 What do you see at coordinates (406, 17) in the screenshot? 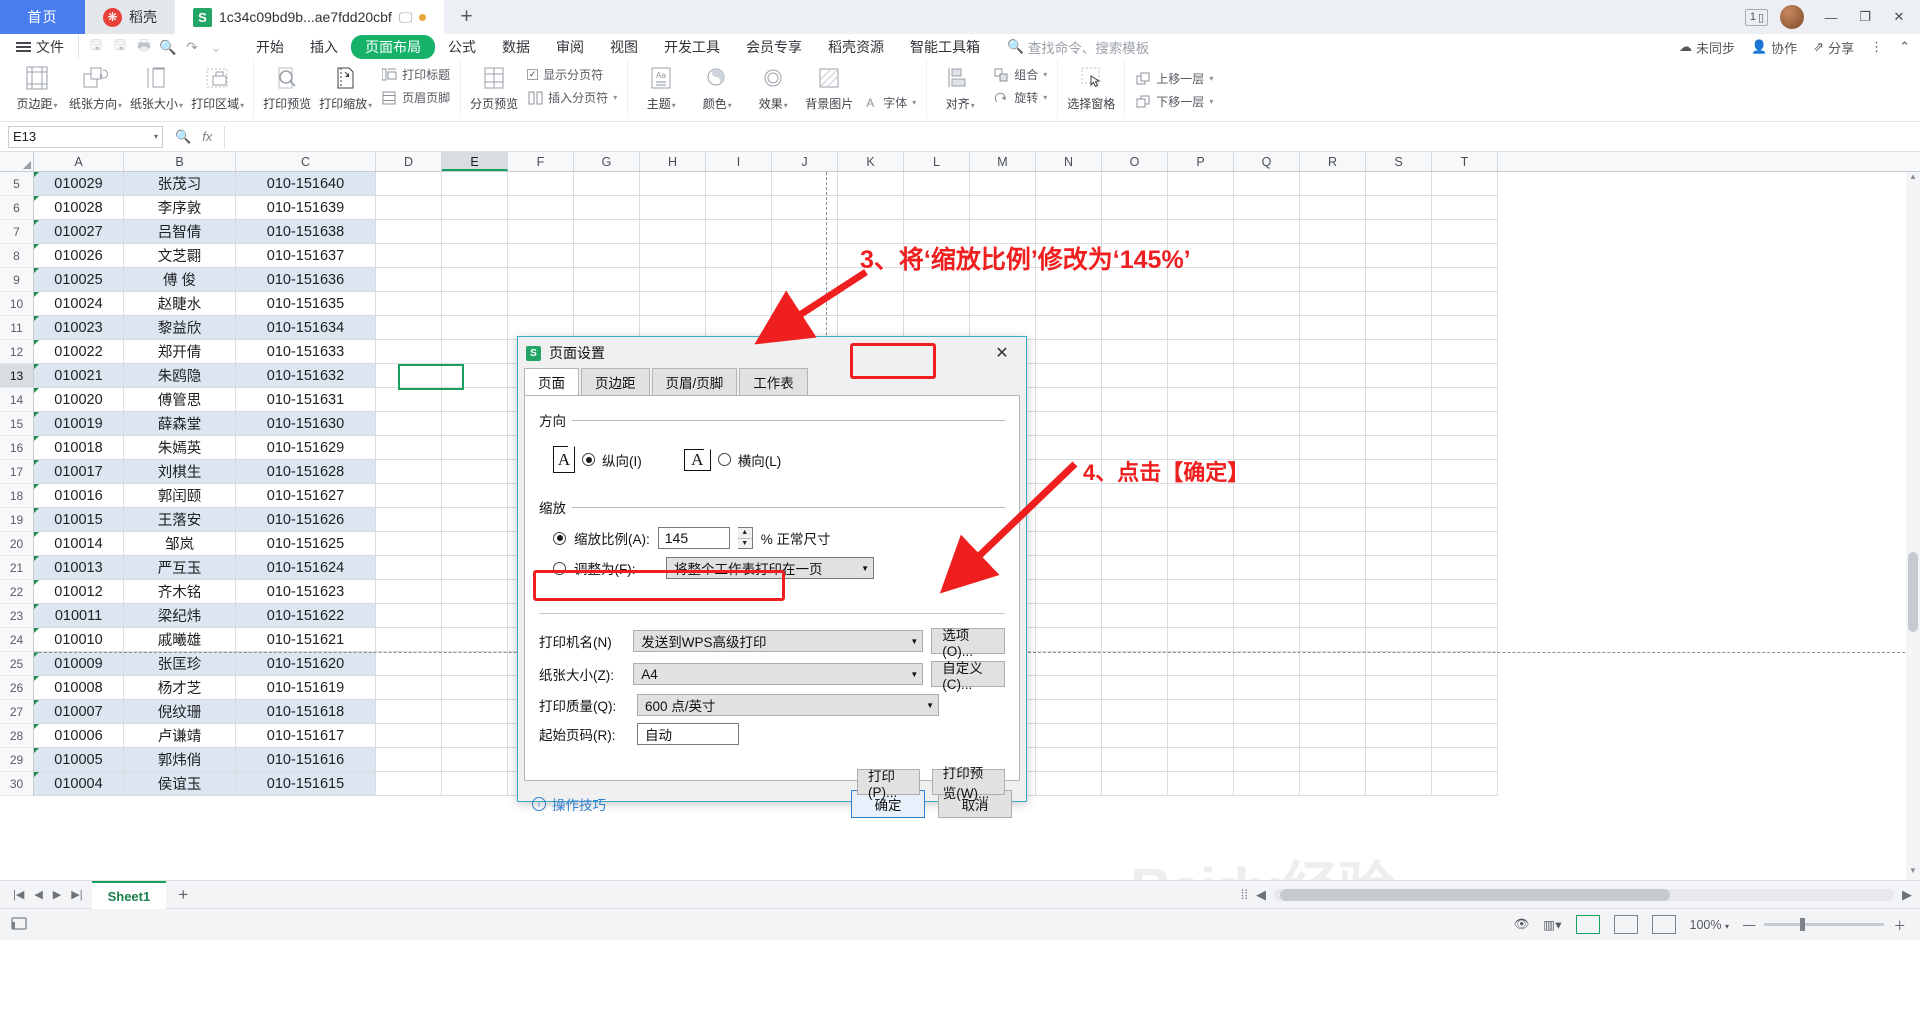
I see `monitor-icon: 🖵` at bounding box center [406, 17].